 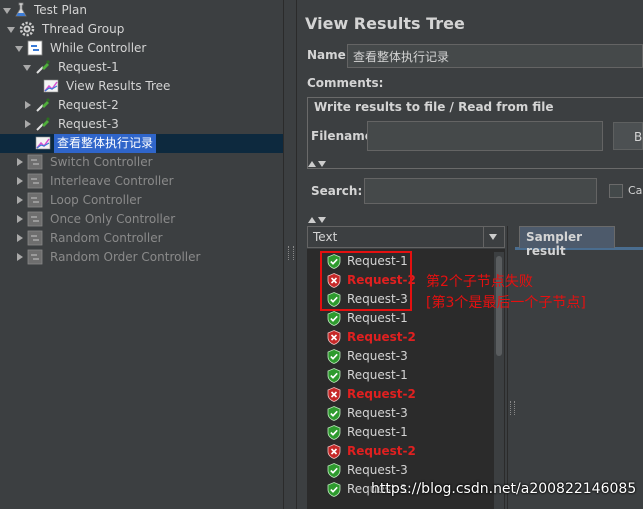 I want to click on tree-item-once-only-controller: Once Only Controller, so click(x=141, y=219).